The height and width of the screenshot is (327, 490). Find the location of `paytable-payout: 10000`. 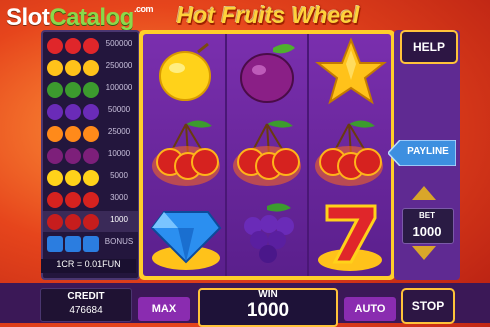

paytable-payout: 10000 is located at coordinates (119, 153).